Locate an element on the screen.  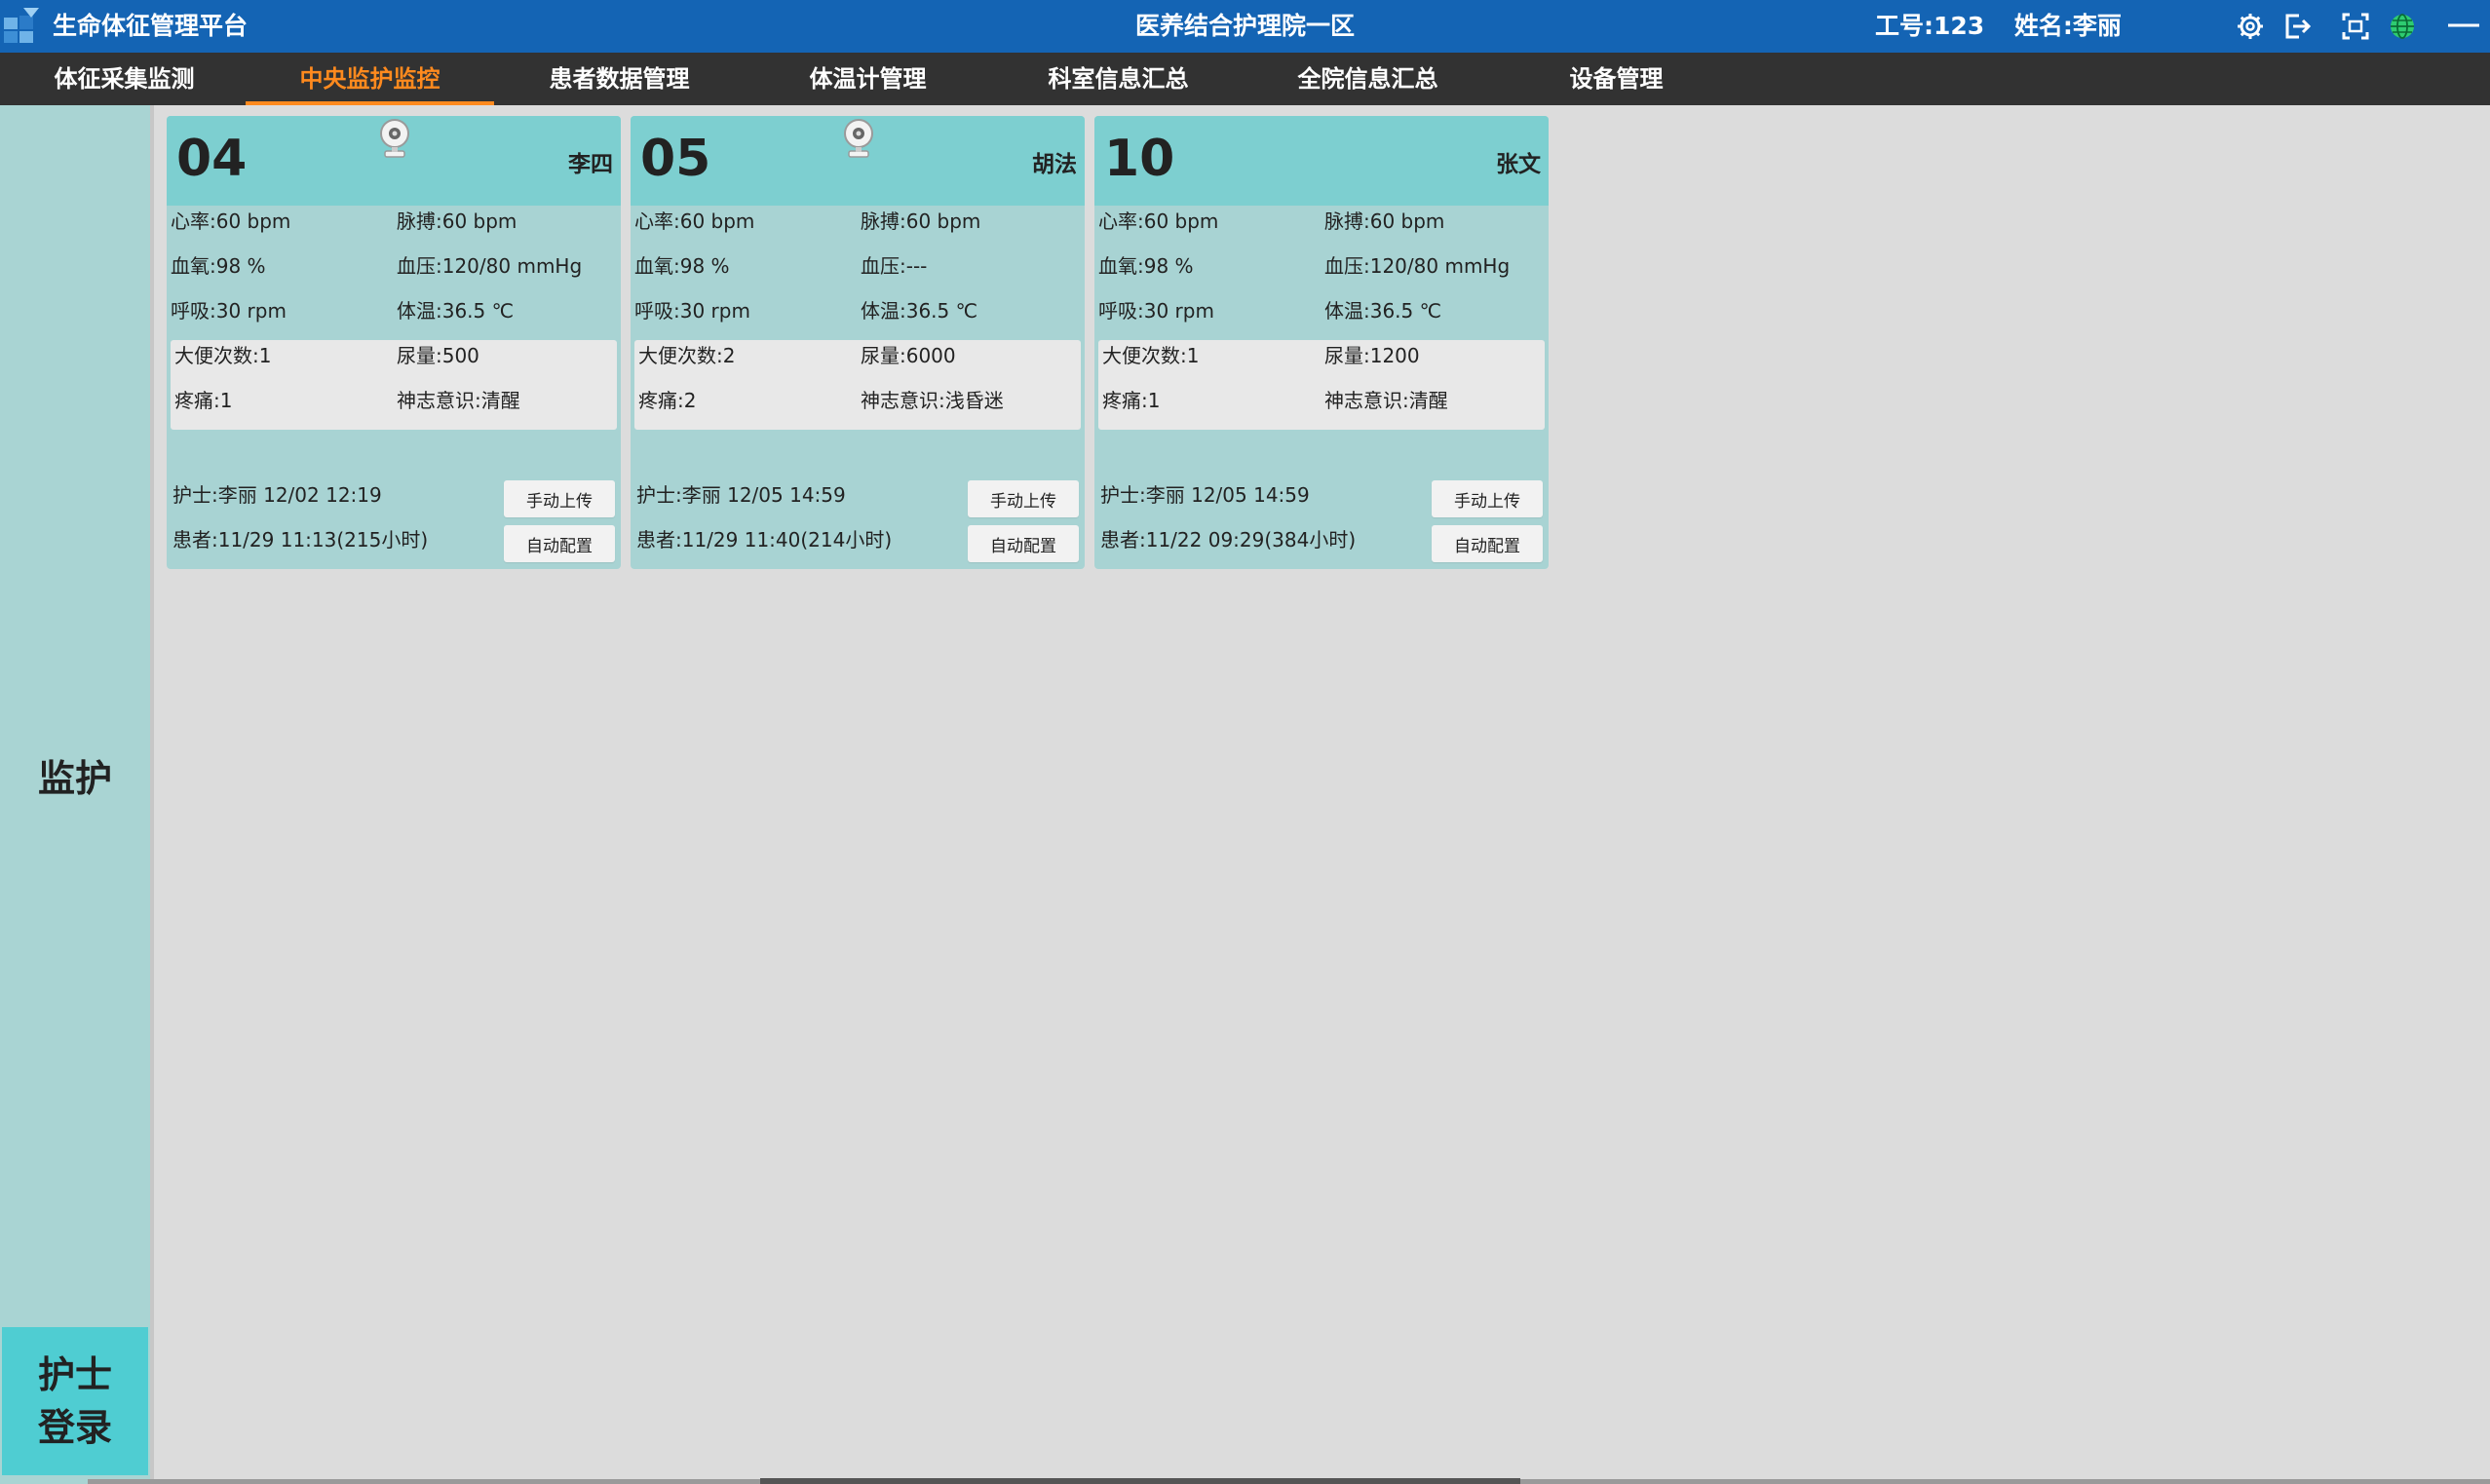
title-bar: 生命体征管理平台 医养结合护理院一区 工号:123 姓名:李丽 is located at coordinates (1245, 26).